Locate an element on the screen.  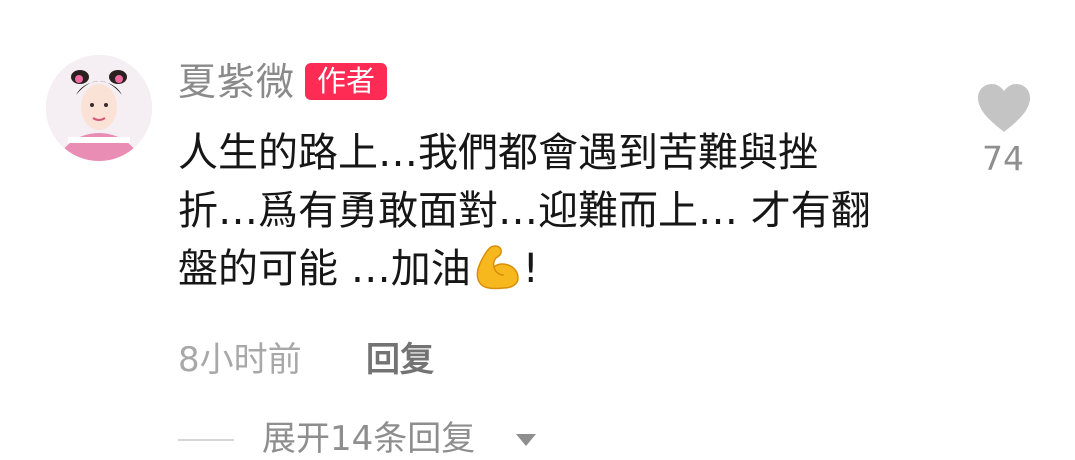
like-button: 74 is located at coordinates (1003, 132).